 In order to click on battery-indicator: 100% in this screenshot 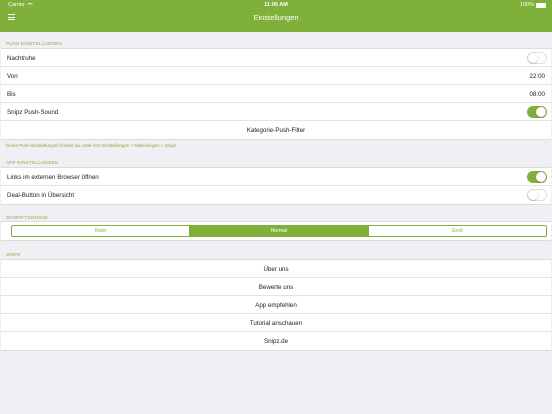, I will do `click(533, 5)`.